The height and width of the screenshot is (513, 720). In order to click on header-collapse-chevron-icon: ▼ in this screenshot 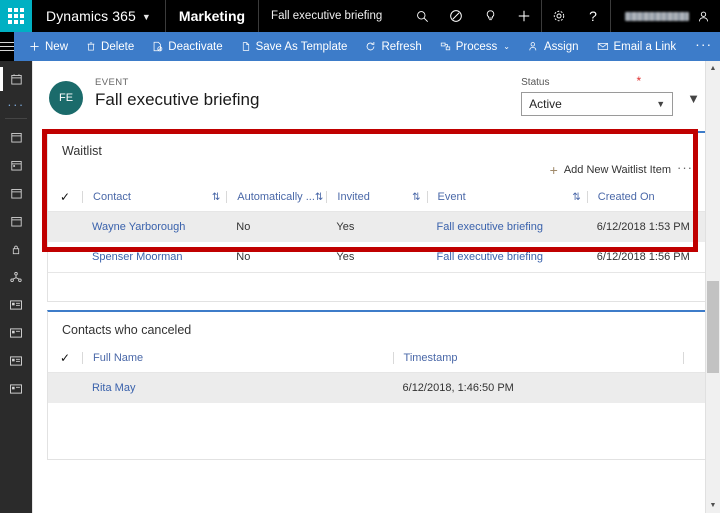, I will do `click(691, 91)`.